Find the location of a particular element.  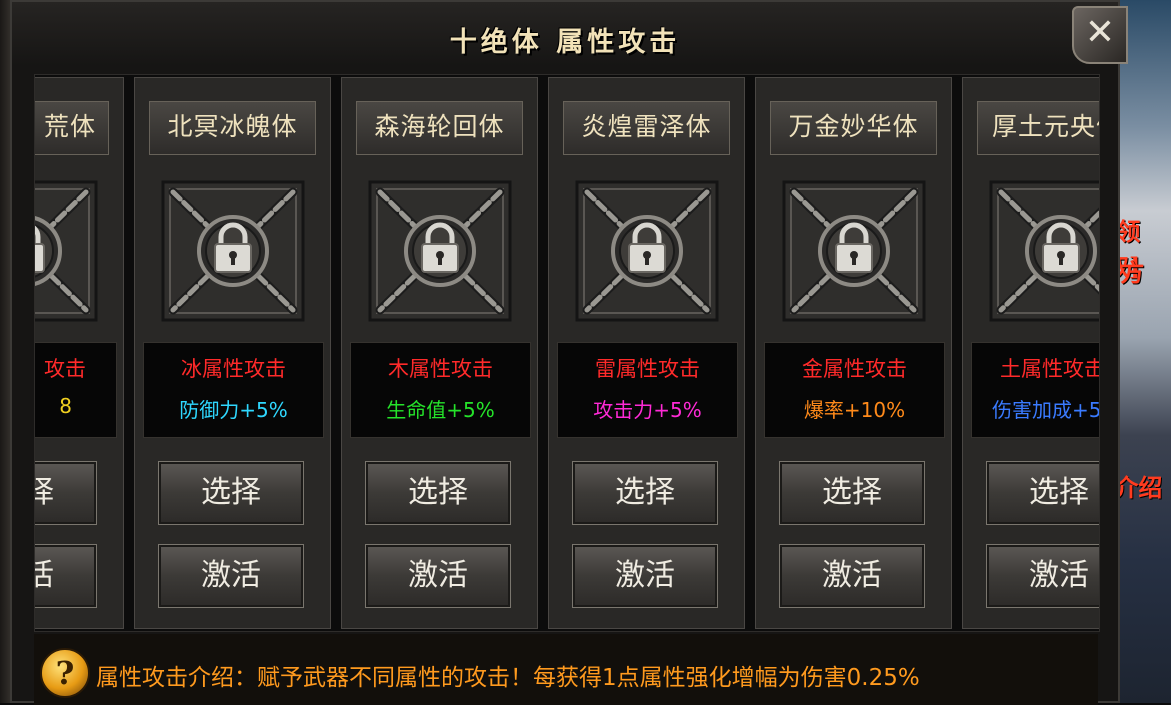

attribute-name: 土属性攻击 is located at coordinates (1050, 369).